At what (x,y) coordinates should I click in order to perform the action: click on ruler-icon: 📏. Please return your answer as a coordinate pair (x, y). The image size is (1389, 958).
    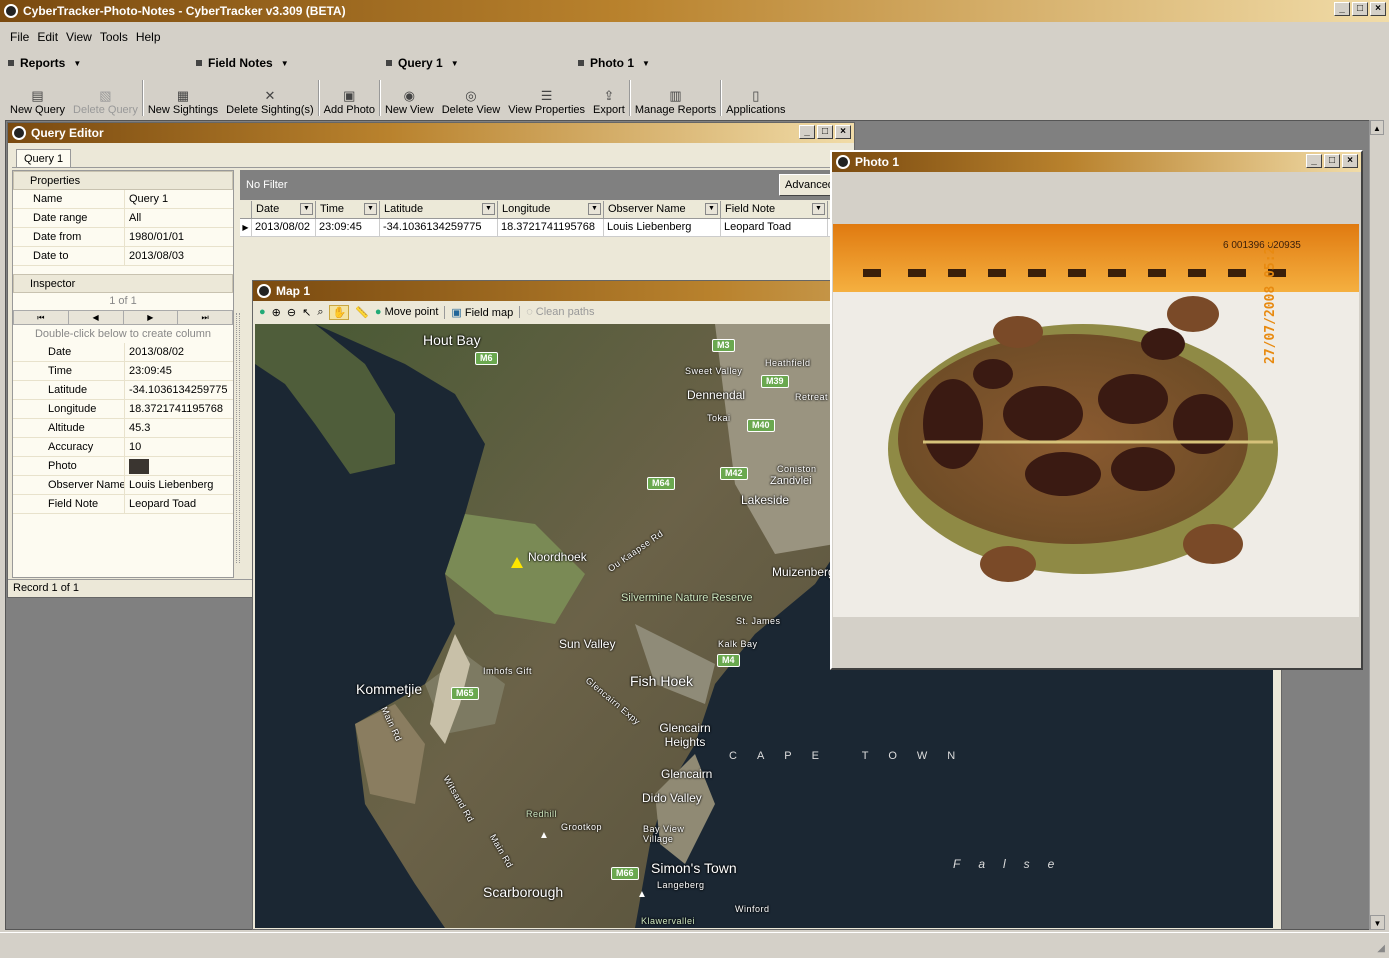
    Looking at the image, I should click on (362, 312).